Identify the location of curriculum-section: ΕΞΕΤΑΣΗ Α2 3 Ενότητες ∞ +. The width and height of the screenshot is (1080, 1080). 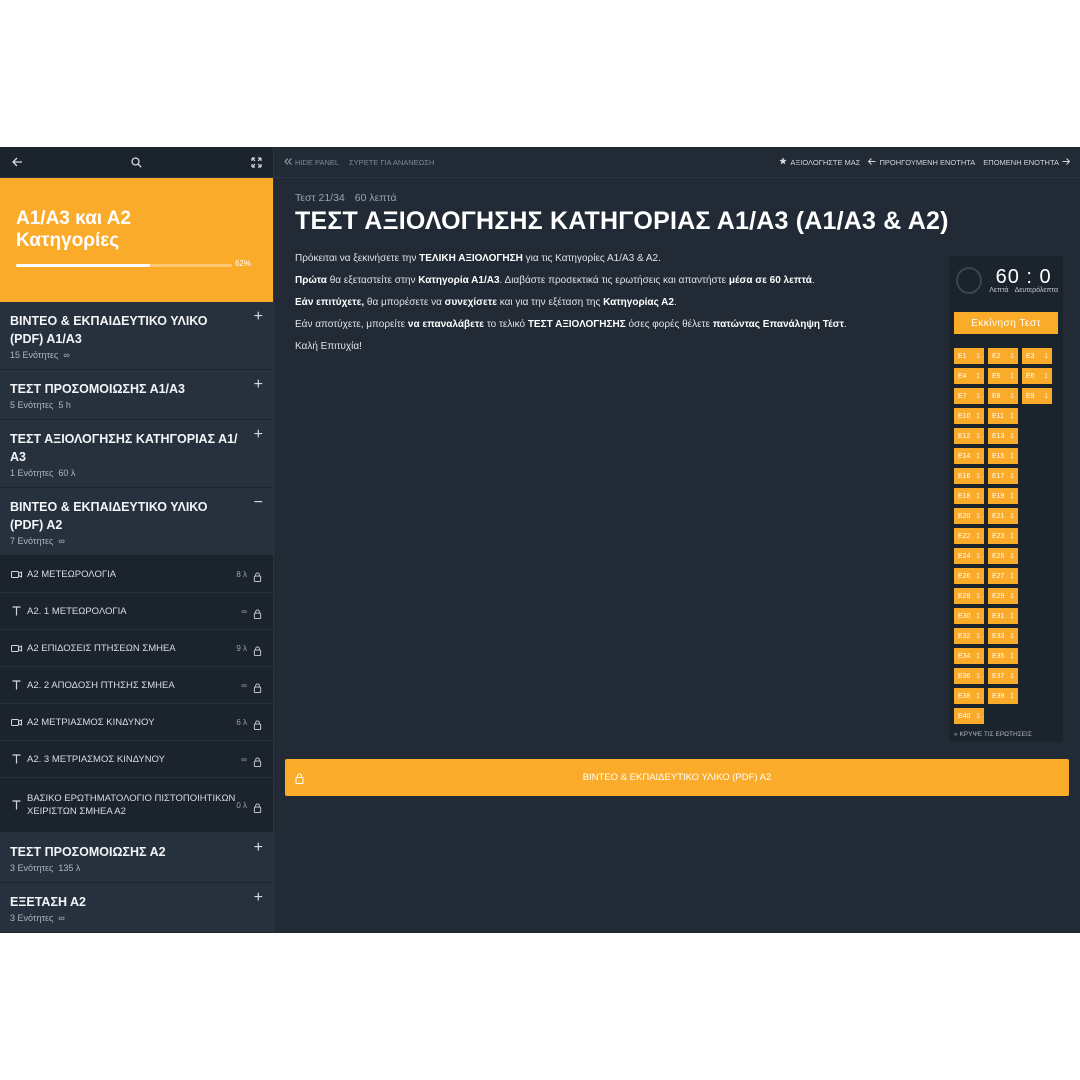
(136, 908).